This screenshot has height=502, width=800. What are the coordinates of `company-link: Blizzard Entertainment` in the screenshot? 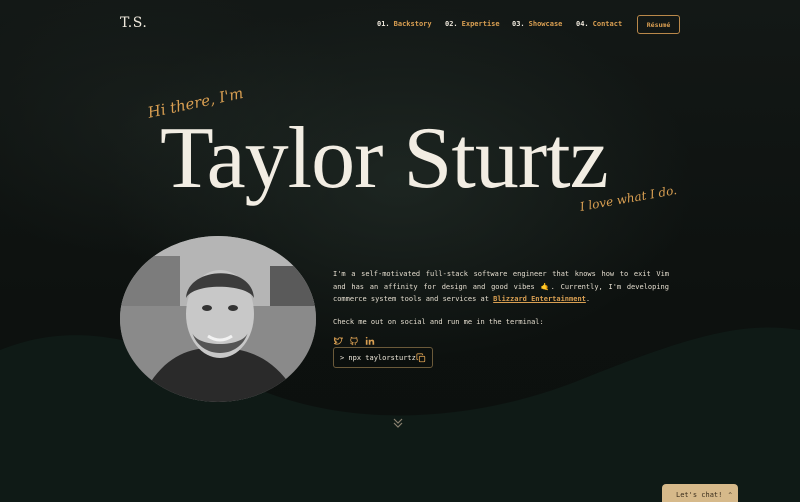 It's located at (539, 299).